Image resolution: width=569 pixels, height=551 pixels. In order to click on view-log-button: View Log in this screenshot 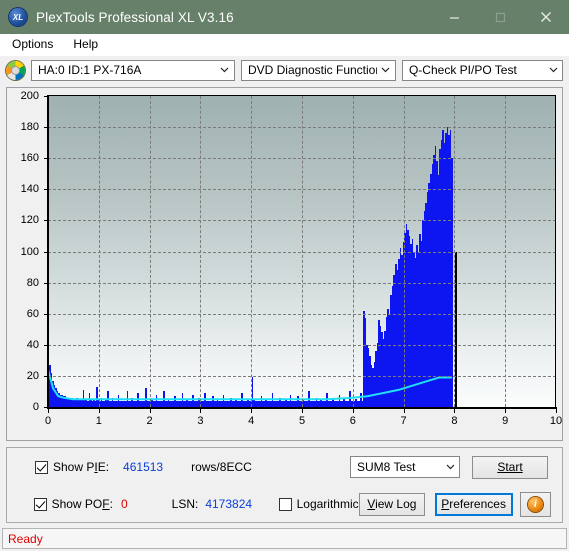, I will do `click(392, 504)`.